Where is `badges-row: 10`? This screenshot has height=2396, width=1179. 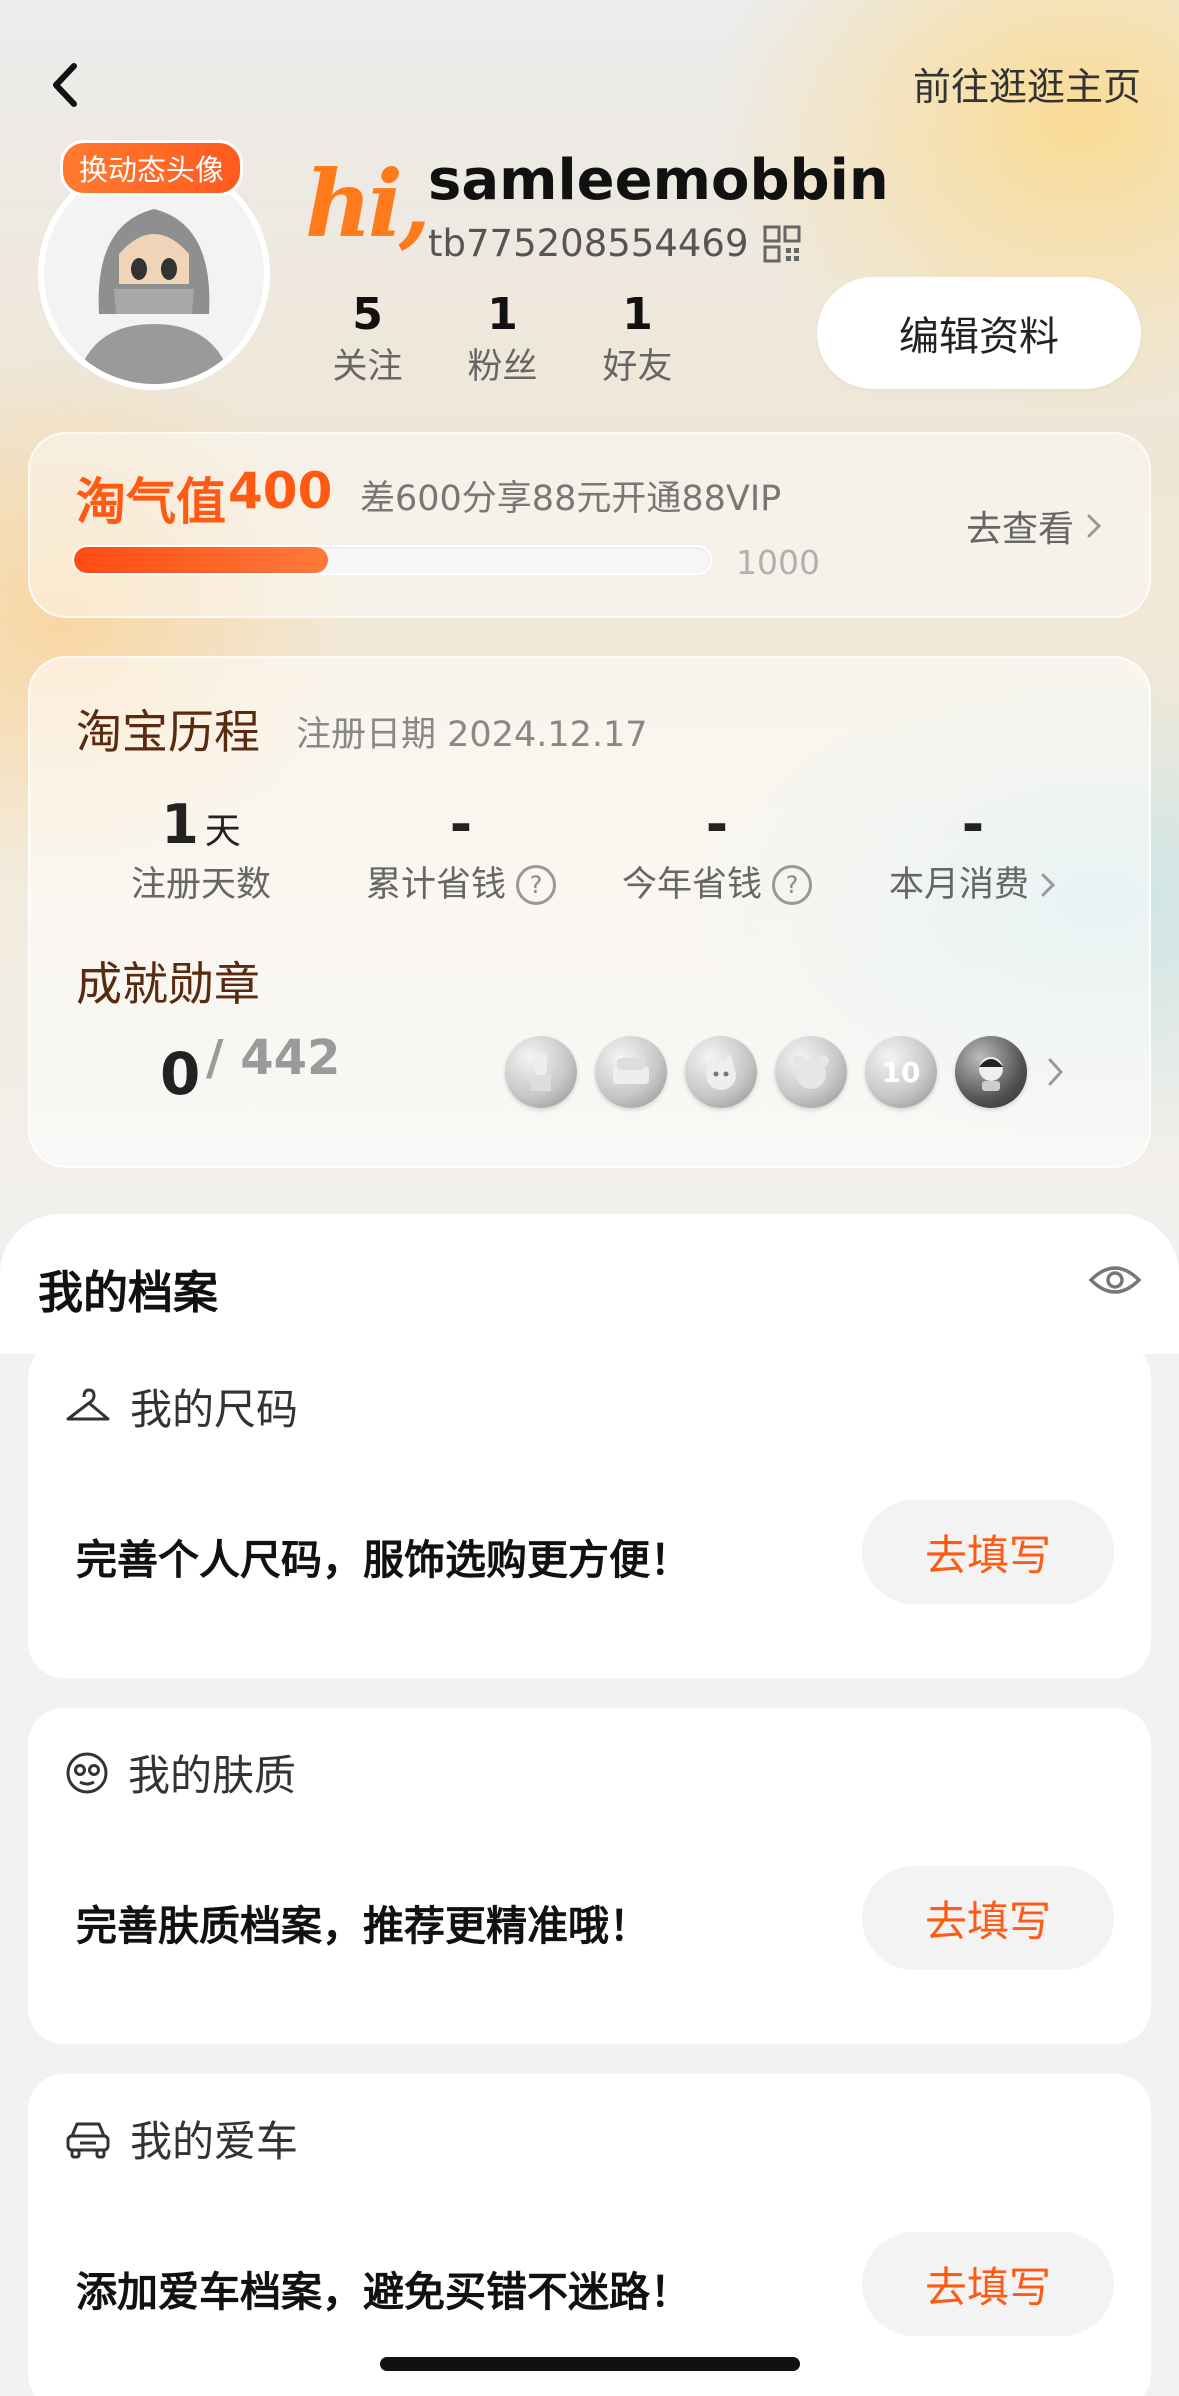 badges-row: 10 is located at coordinates (786, 1072).